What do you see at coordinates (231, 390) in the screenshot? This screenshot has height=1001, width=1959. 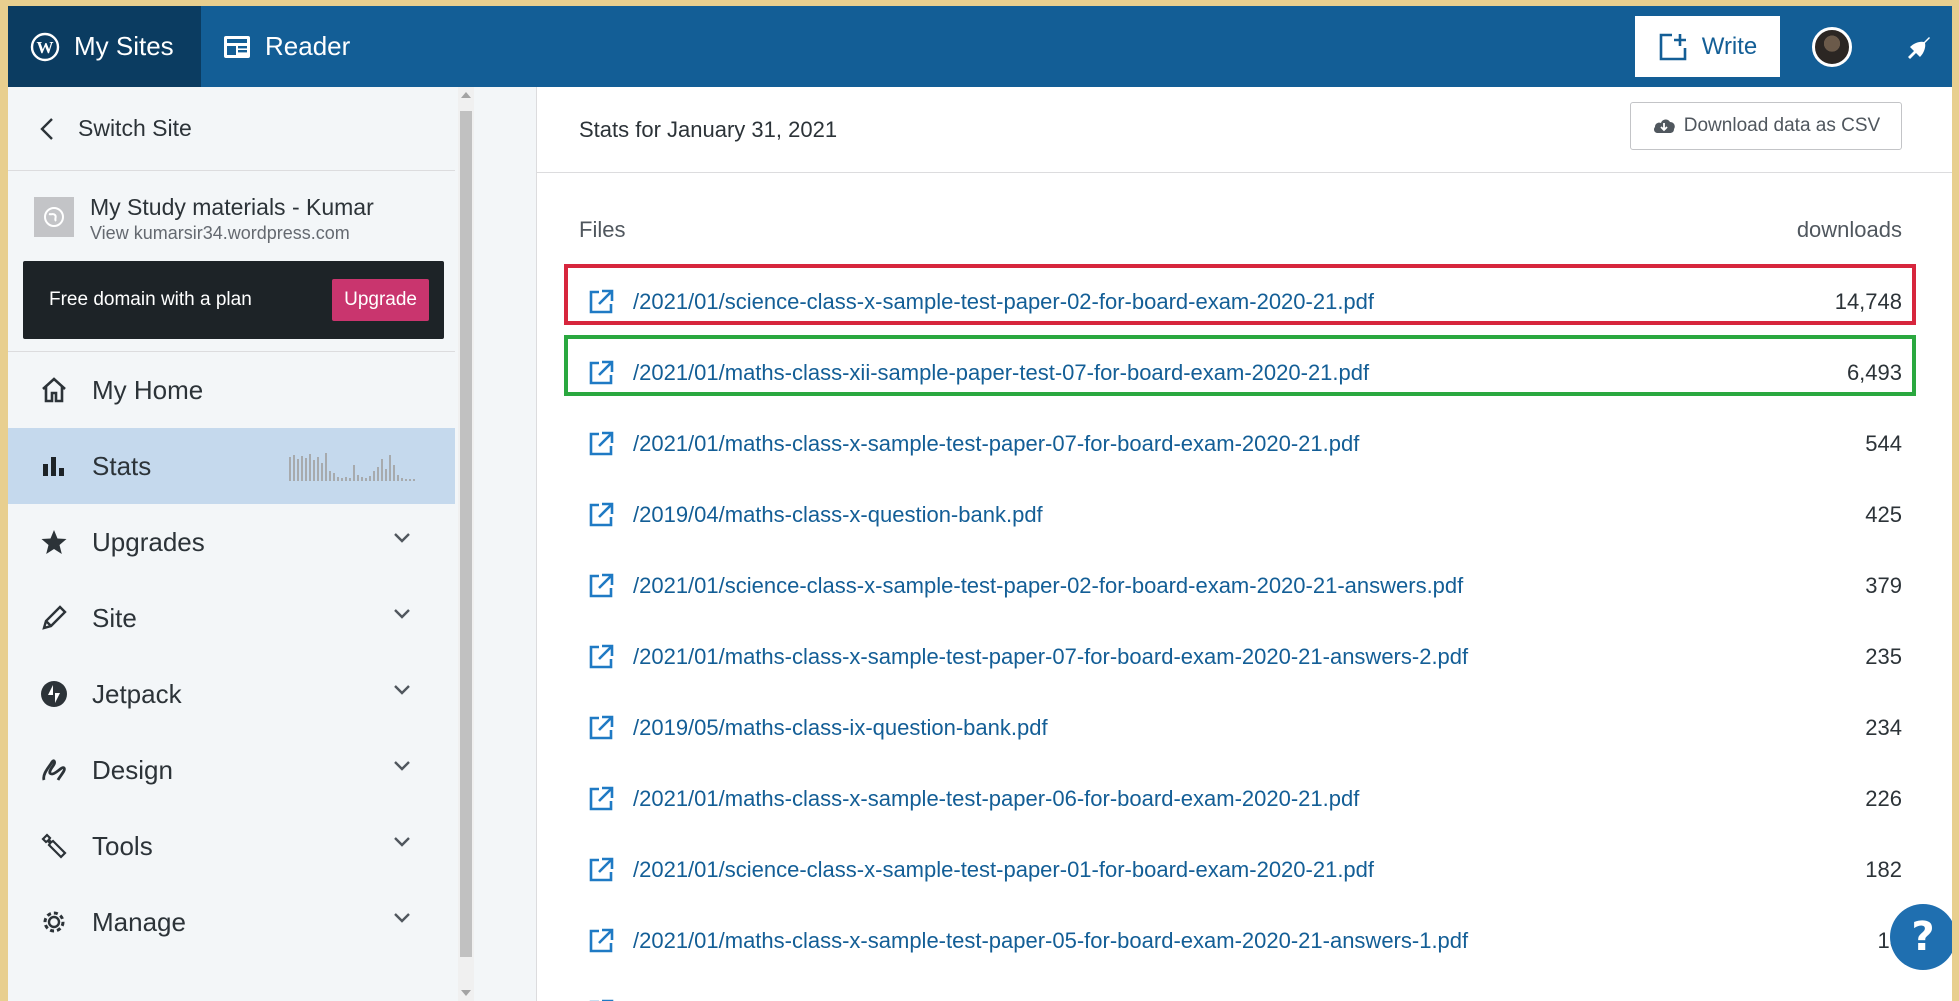 I see `sidebar-item-my-home: My Home` at bounding box center [231, 390].